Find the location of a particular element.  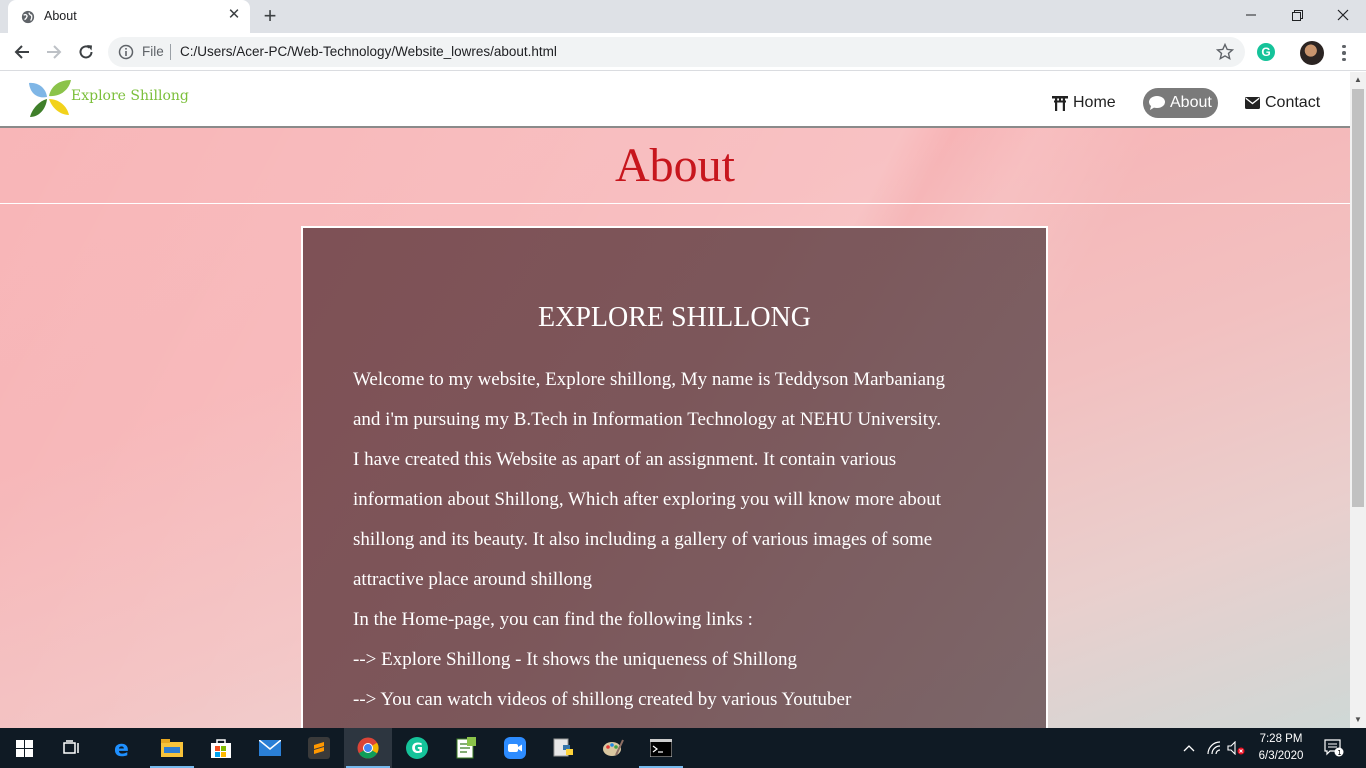

grammarly-extension-icon: G is located at coordinates (1266, 52).